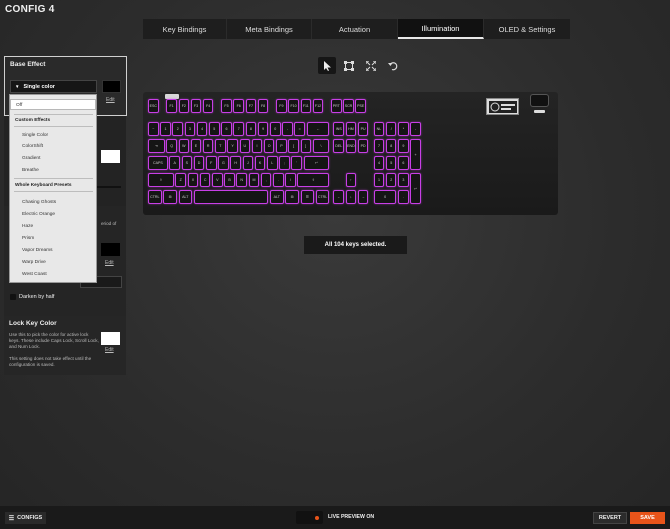  I want to click on tab-key-bindings: Key Bindings, so click(185, 29).